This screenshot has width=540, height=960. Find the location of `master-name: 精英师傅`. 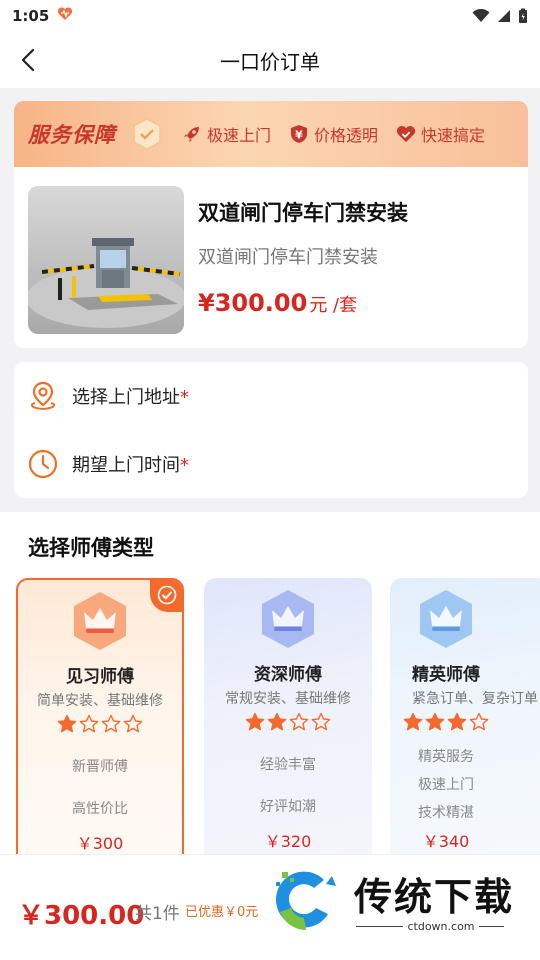

master-name: 精英师傅 is located at coordinates (446, 675).